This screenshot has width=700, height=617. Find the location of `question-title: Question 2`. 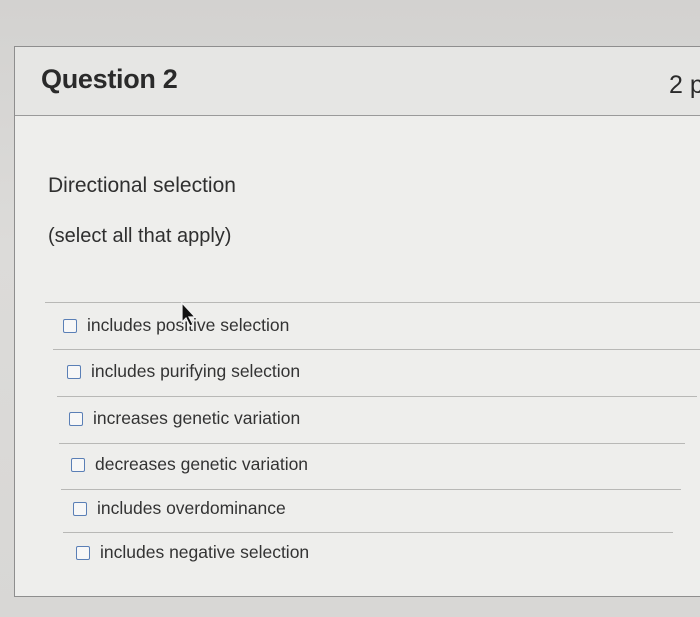

question-title: Question 2 is located at coordinates (109, 79).